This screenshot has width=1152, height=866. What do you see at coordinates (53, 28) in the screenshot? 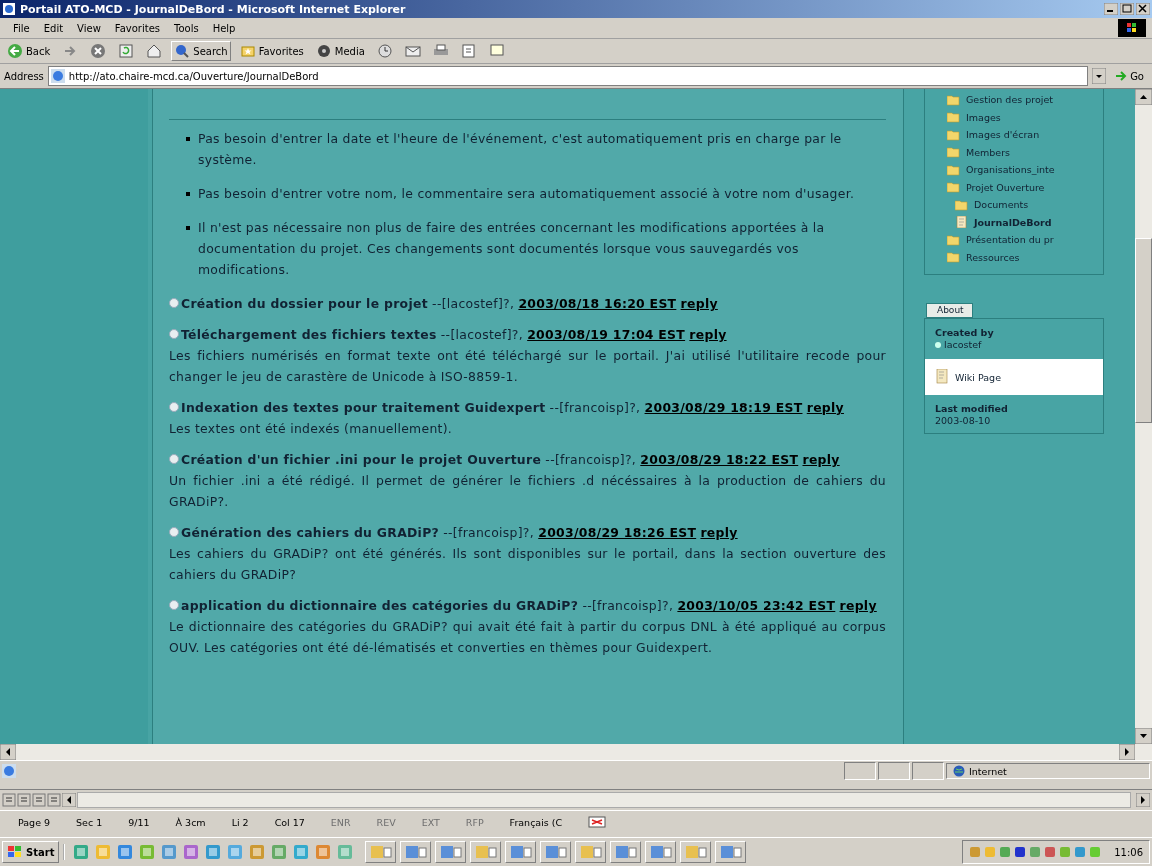
I see `menu-item: Edit` at bounding box center [53, 28].